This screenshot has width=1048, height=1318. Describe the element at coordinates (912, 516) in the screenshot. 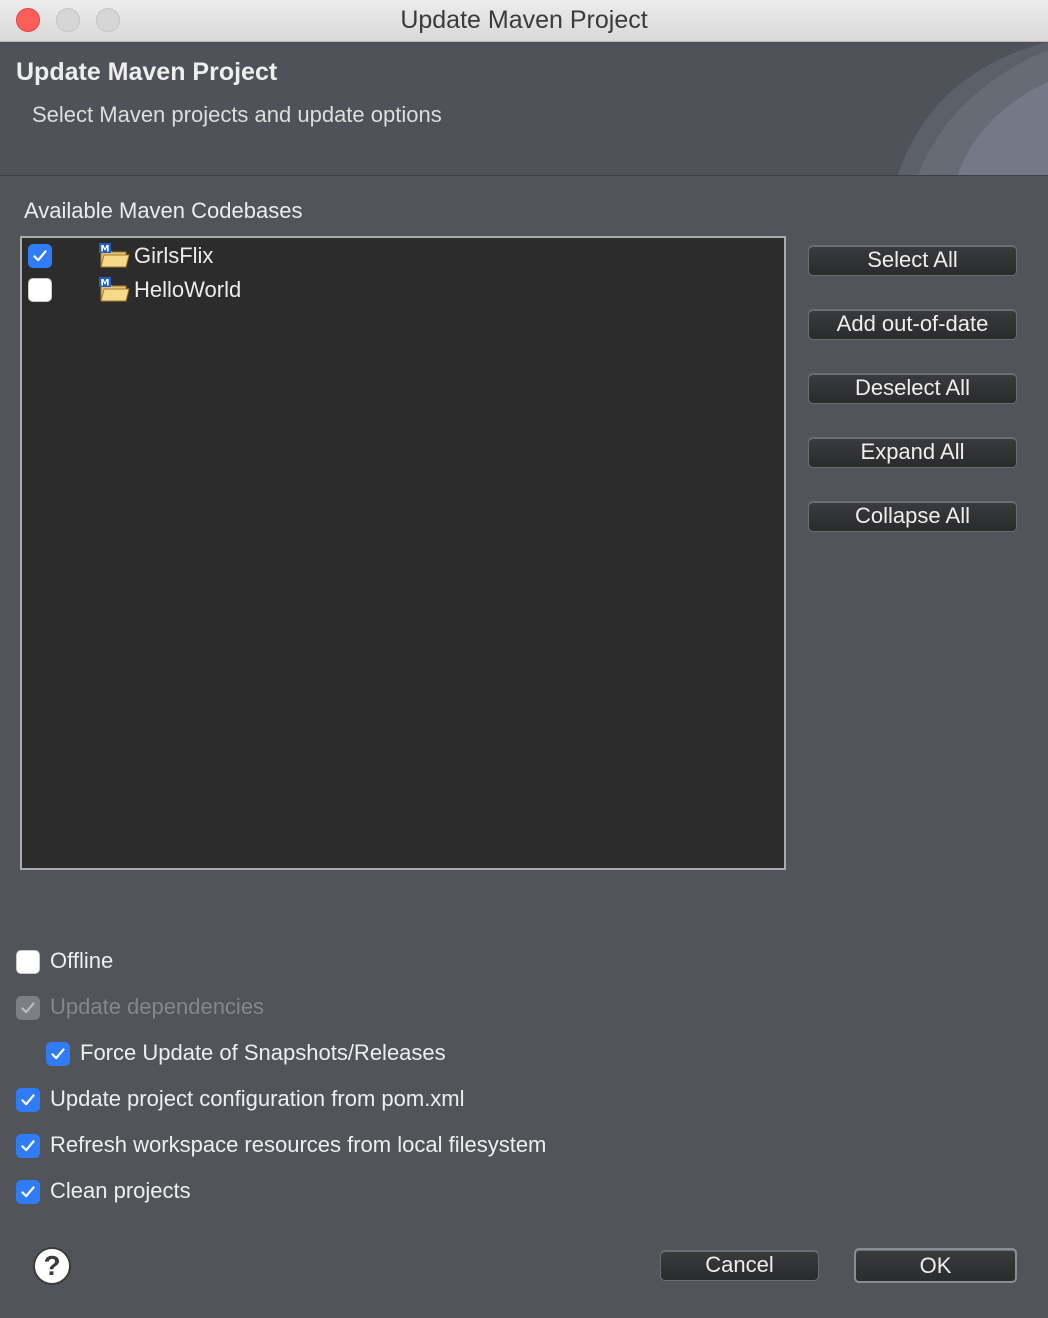

I see `collapse-all-button: Collapse All` at that location.